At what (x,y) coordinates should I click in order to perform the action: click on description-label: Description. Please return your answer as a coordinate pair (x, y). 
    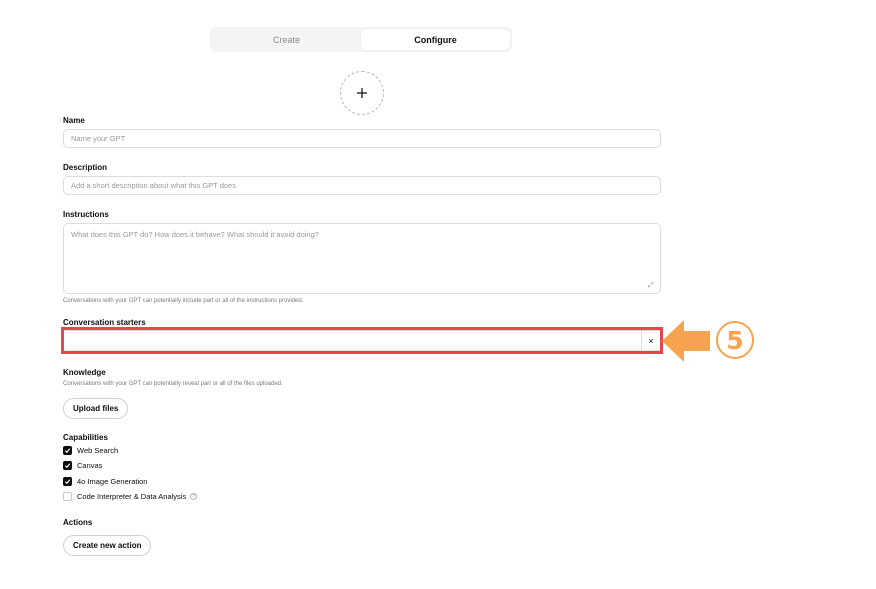
    Looking at the image, I should click on (85, 167).